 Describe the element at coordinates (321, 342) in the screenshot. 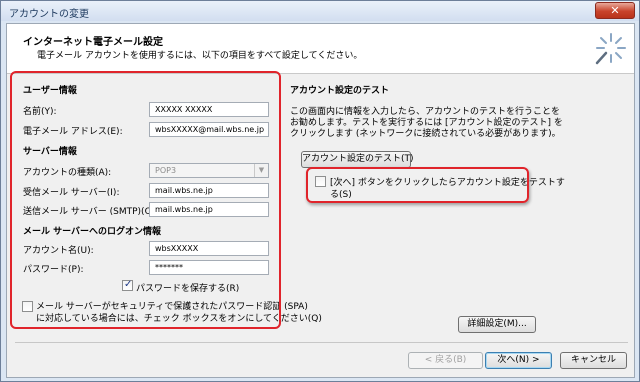

I see `footer-divider` at that location.